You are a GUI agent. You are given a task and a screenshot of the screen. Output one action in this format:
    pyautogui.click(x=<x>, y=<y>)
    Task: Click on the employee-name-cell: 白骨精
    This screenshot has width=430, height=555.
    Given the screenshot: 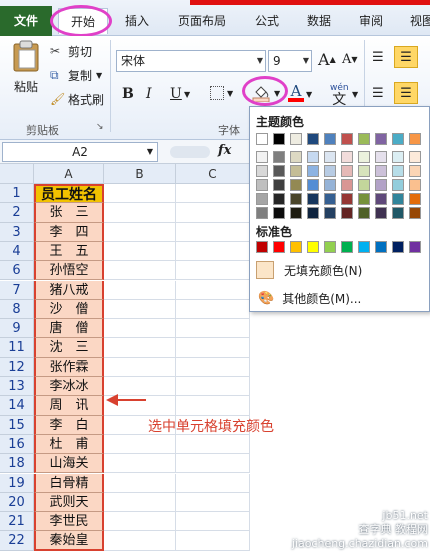 What is the action you would take?
    pyautogui.click(x=69, y=483)
    